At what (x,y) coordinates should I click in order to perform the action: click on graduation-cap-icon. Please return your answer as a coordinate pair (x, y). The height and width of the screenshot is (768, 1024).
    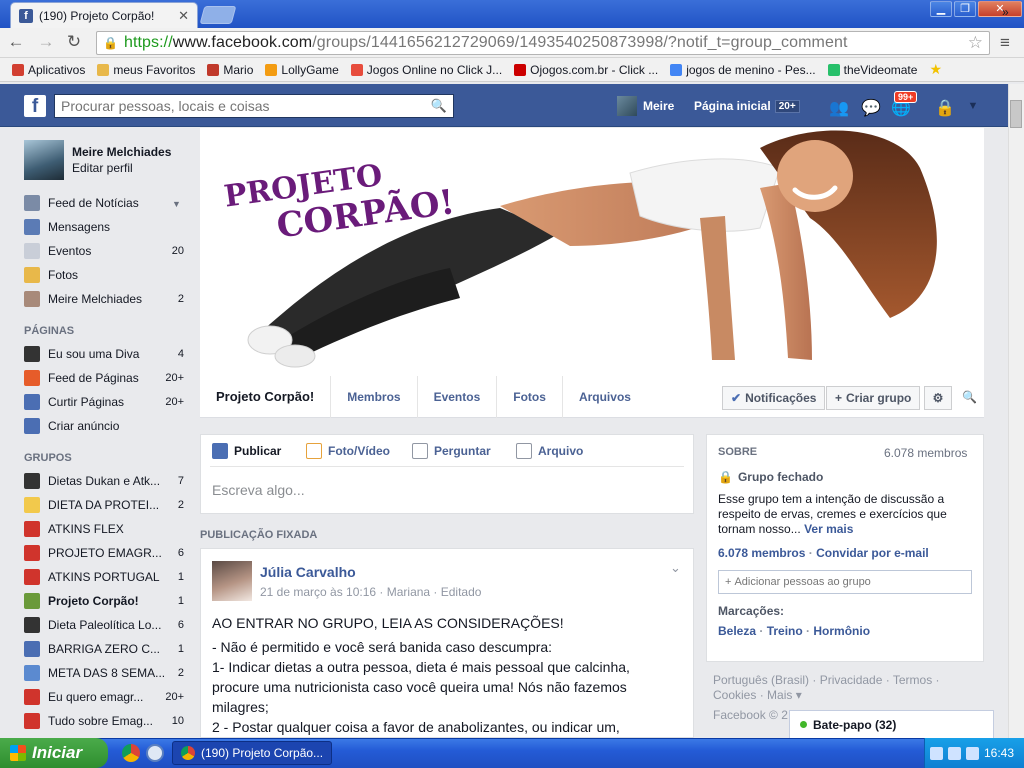
    Looking at the image, I should click on (32, 625).